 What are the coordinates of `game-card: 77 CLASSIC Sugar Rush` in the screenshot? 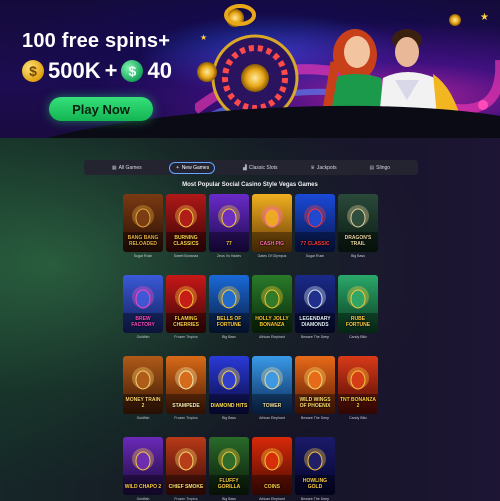 It's located at (315, 226).